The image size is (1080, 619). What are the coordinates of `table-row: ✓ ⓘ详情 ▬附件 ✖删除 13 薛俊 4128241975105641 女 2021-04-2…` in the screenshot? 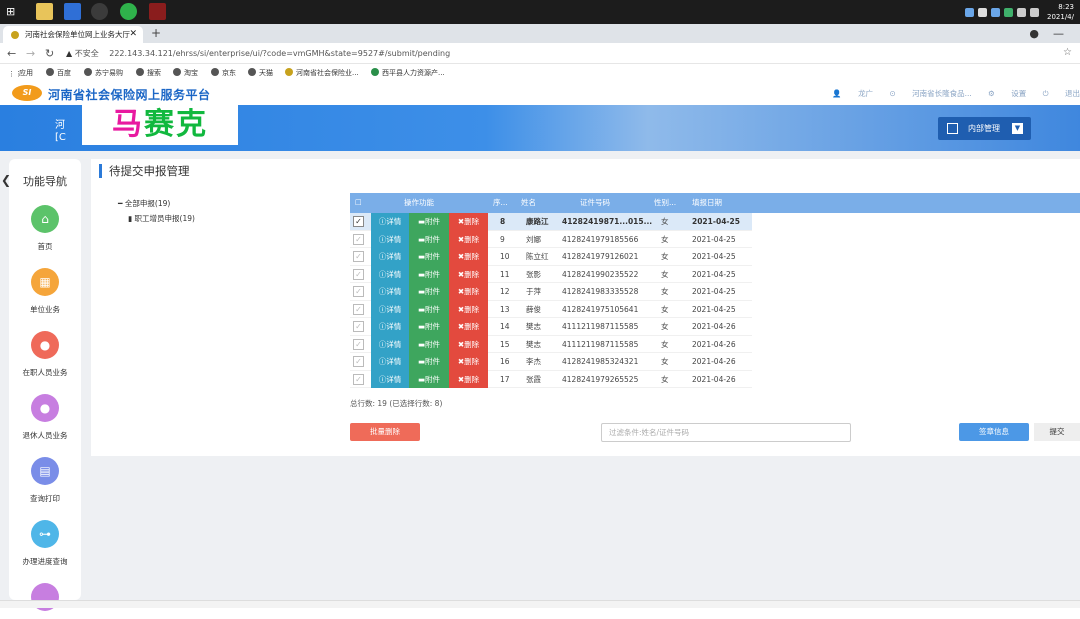 It's located at (551, 309).